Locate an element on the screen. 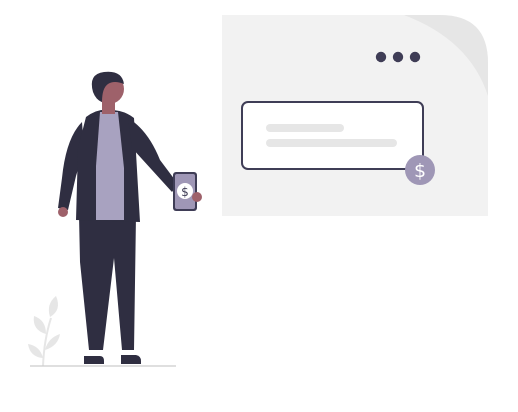  placeholder-line-short is located at coordinates (305, 128).